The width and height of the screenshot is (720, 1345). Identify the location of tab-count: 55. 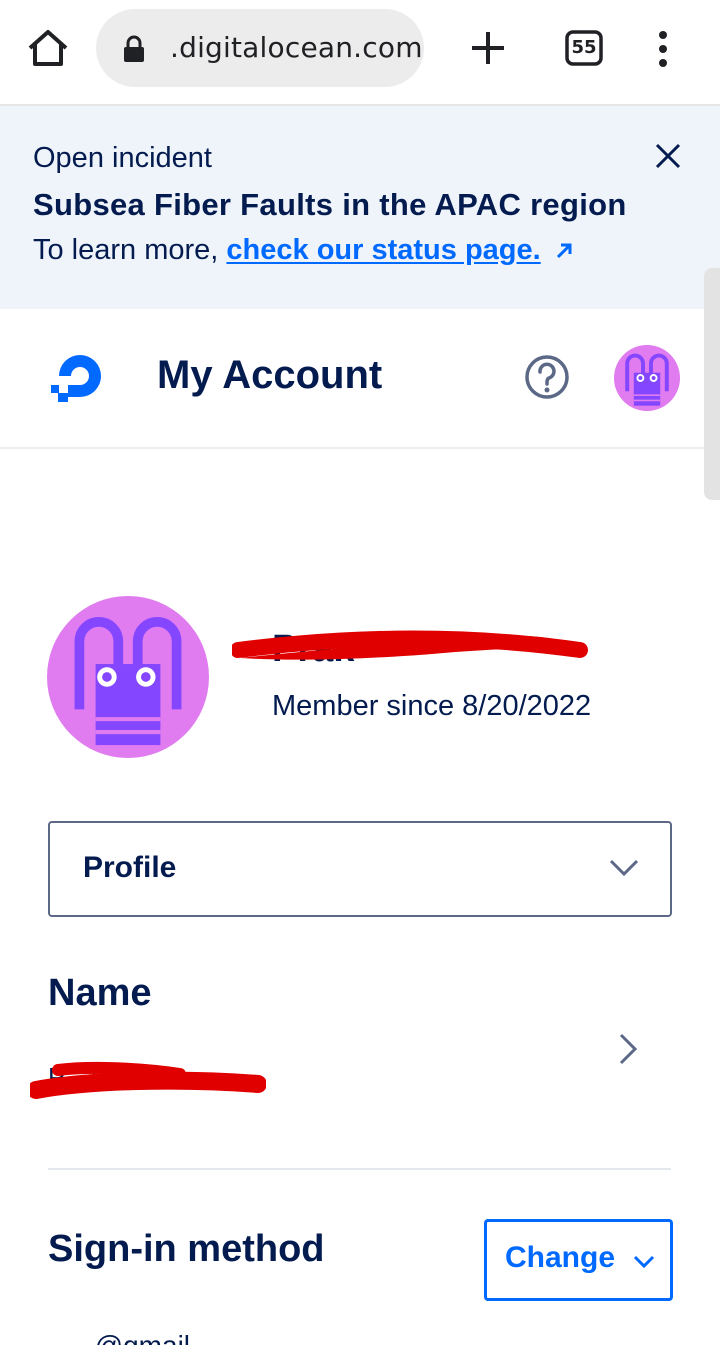
(584, 47).